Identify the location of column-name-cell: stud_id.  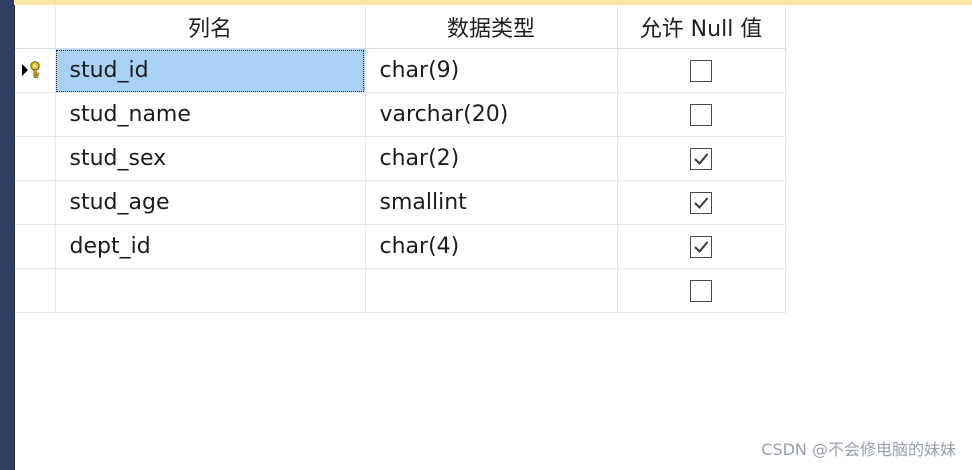
(210, 70).